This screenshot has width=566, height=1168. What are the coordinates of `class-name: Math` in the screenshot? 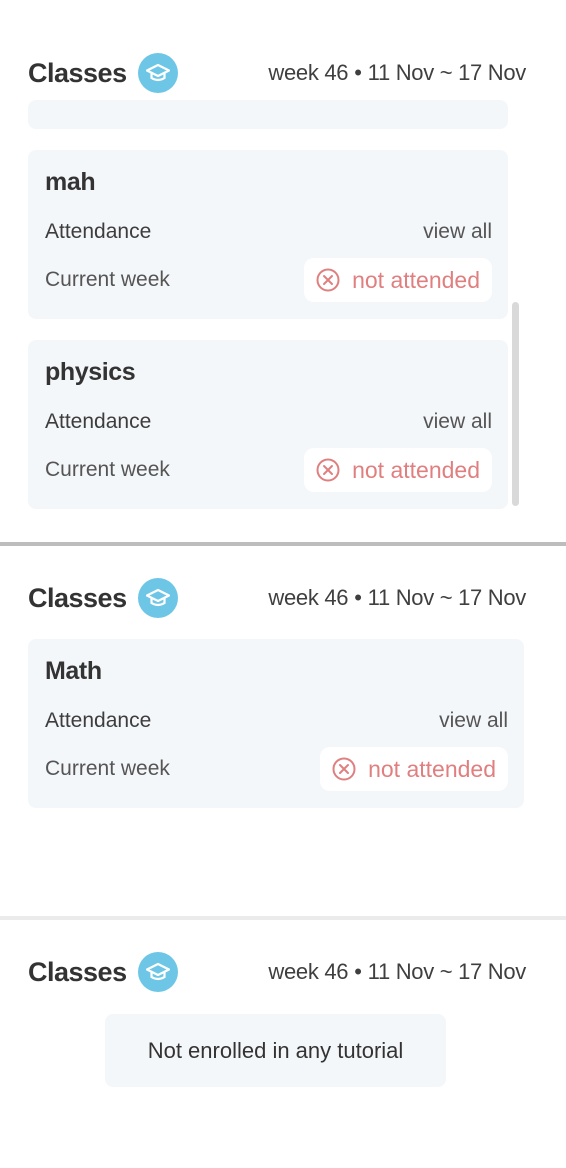 It's located at (73, 671).